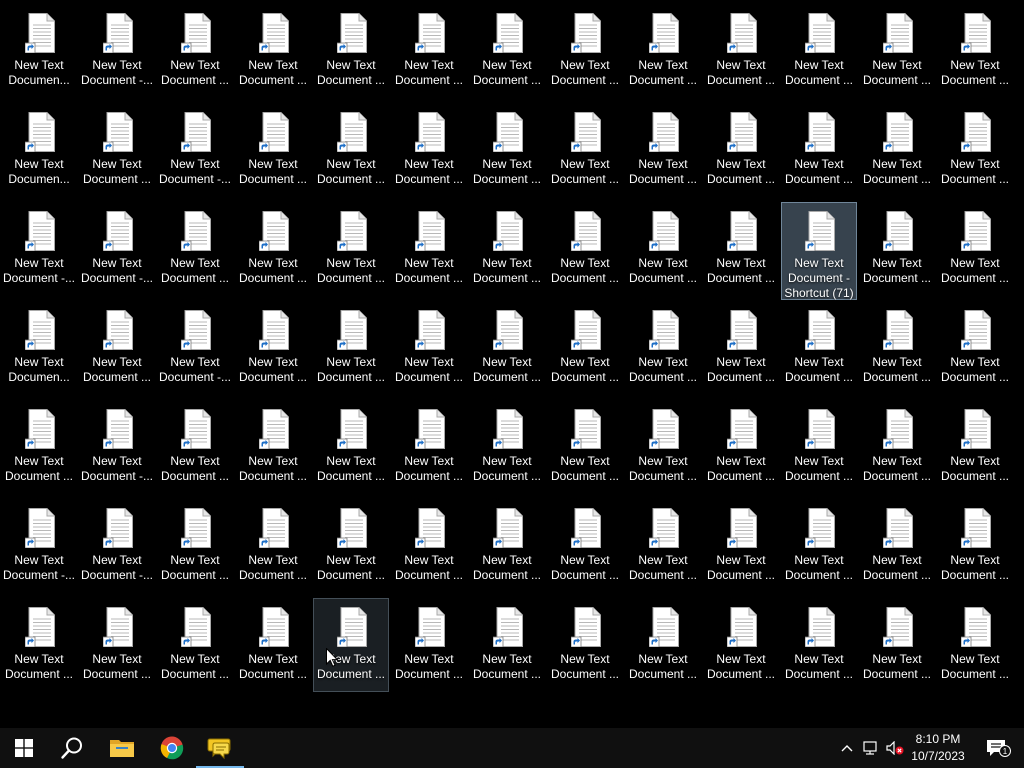  Describe the element at coordinates (24, 748) in the screenshot. I see `start-button` at that location.